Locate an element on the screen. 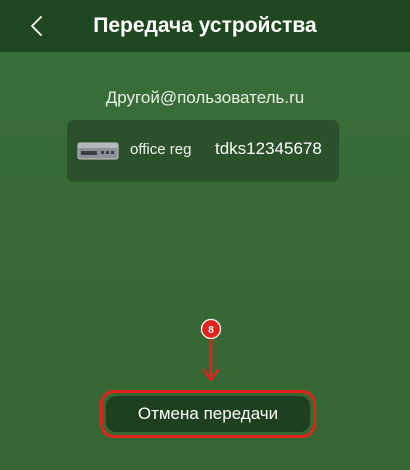  device-card: office reg tdks12345678 is located at coordinates (203, 151).